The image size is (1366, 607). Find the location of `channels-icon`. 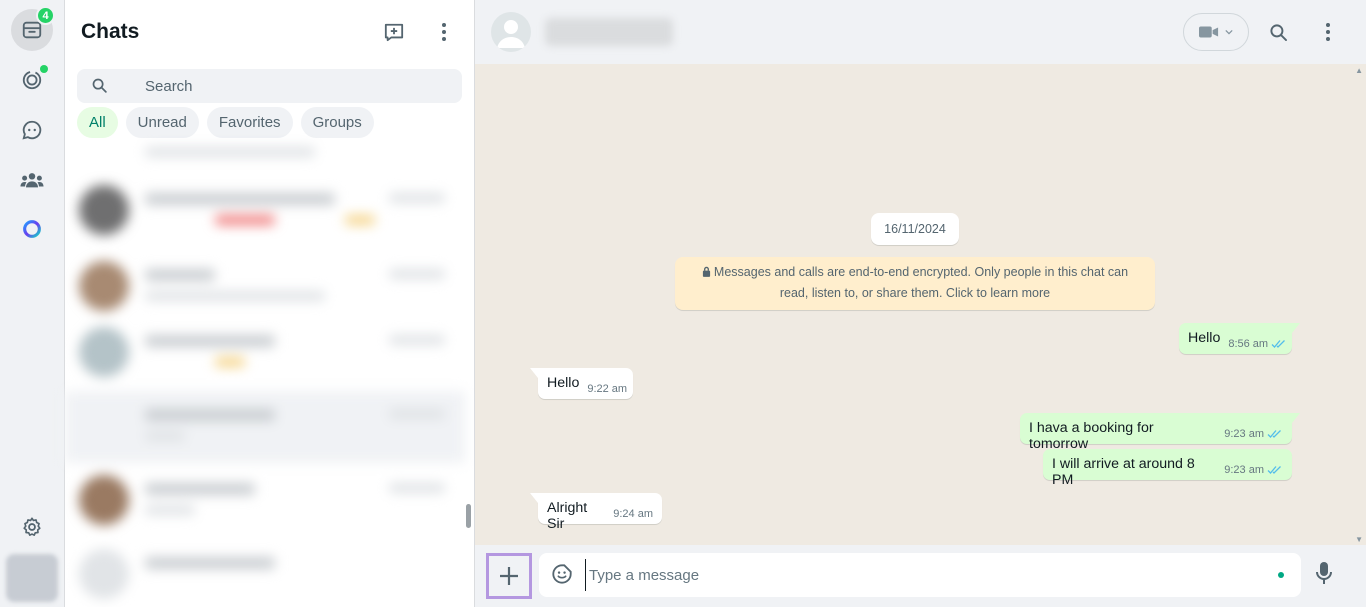

channels-icon is located at coordinates (32, 130).